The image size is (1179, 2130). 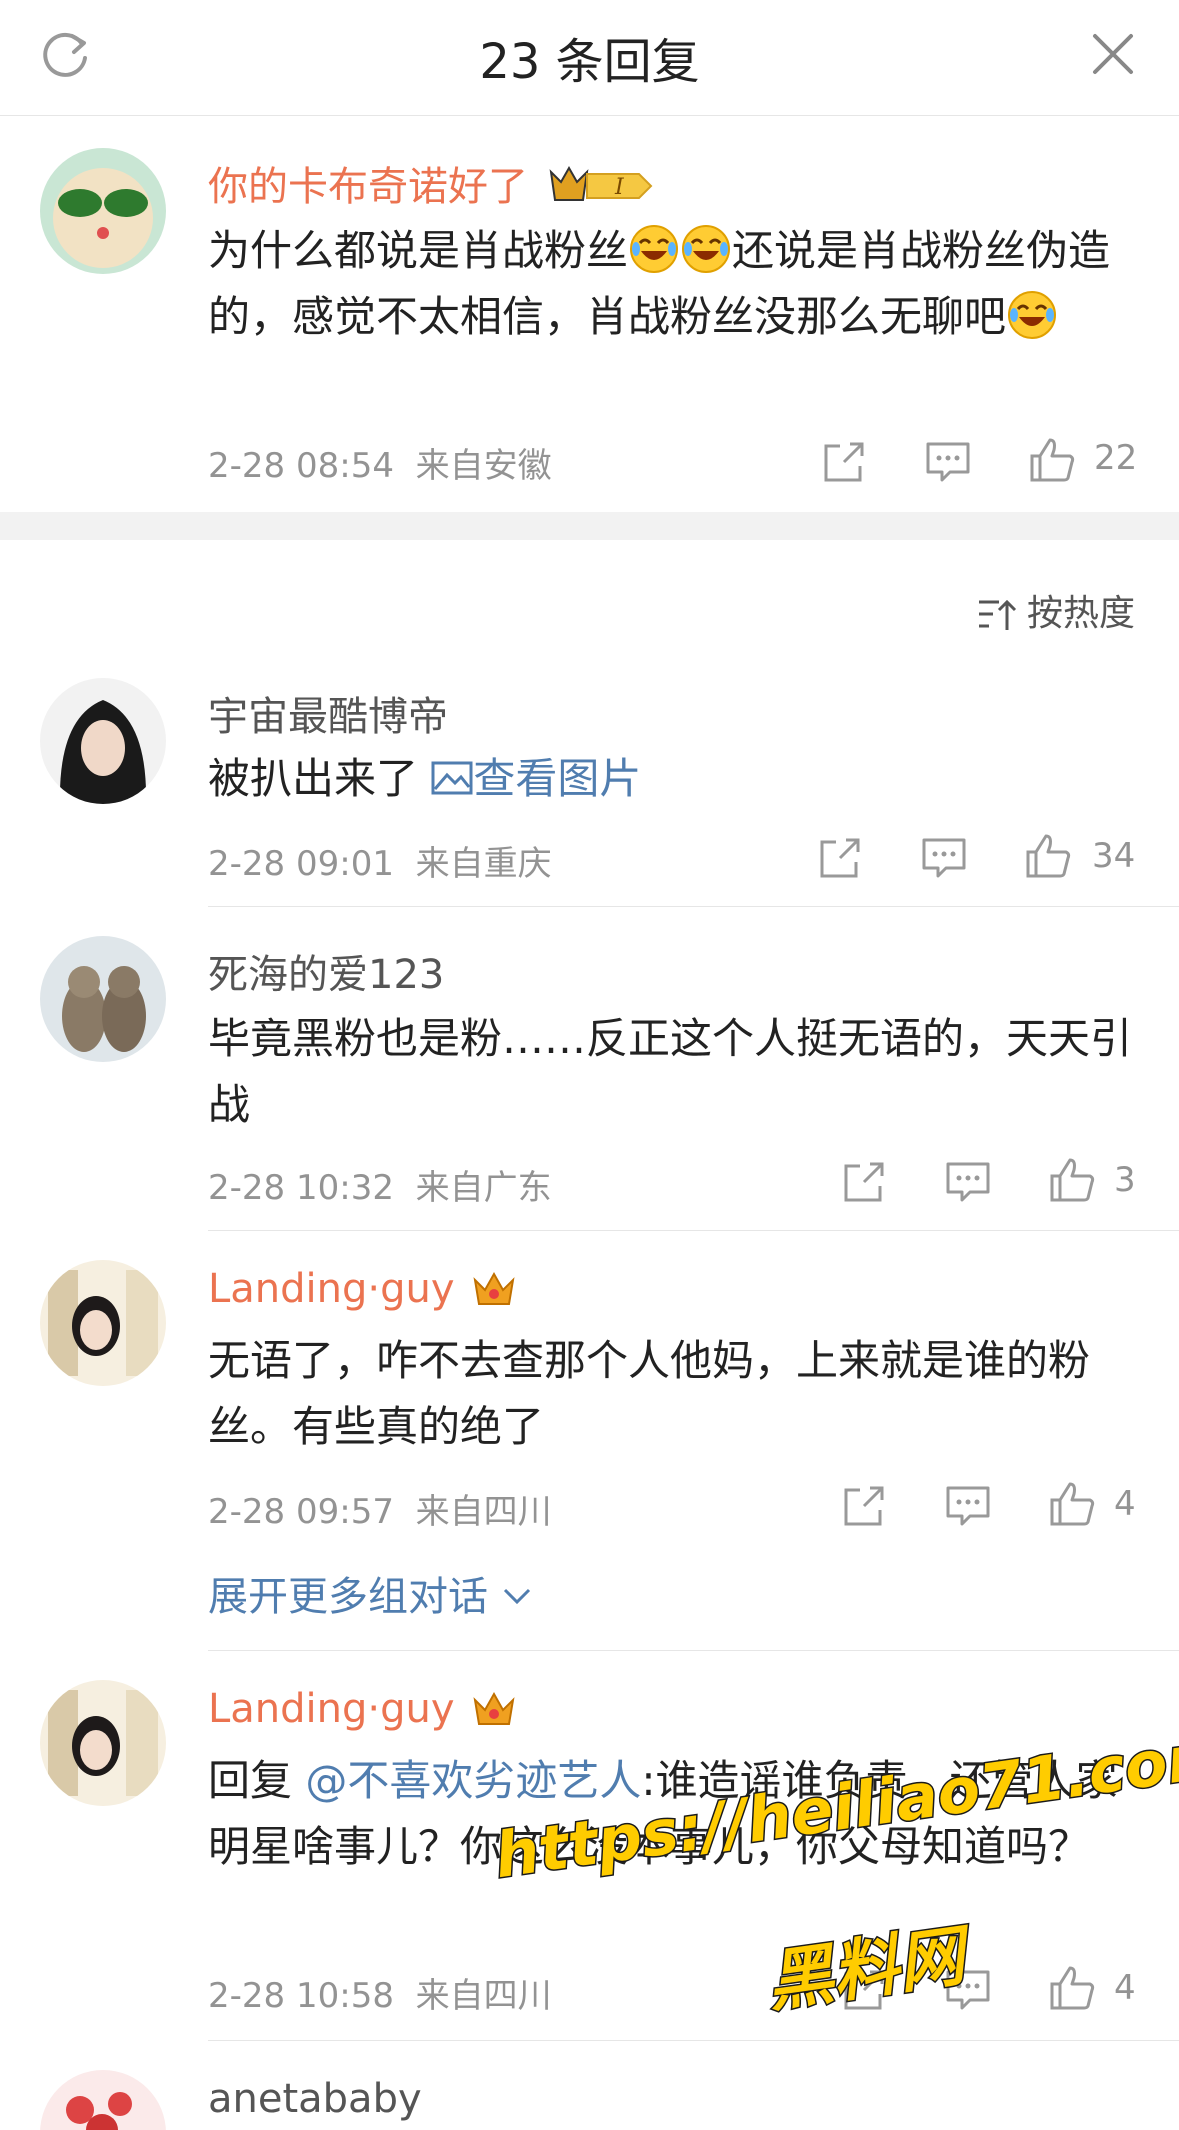 I want to click on chevron-down-icon, so click(x=516, y=1596).